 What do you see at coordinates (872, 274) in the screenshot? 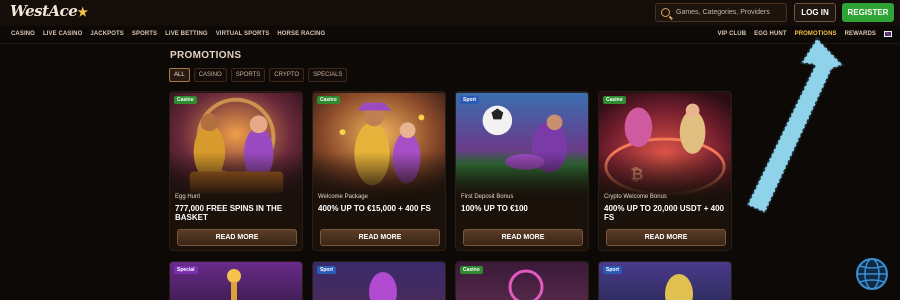
I see `globe-icon` at bounding box center [872, 274].